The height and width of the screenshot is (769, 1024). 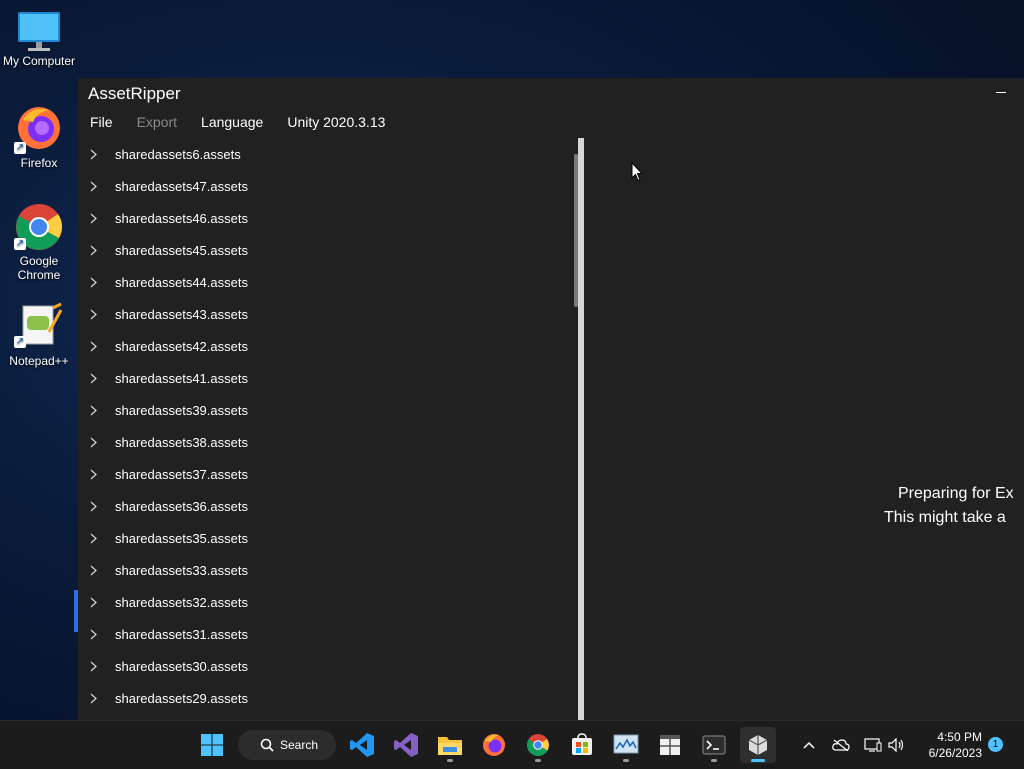 I want to click on desktop-icon-chrome: ↗ Google Chrome, so click(x=39, y=242).